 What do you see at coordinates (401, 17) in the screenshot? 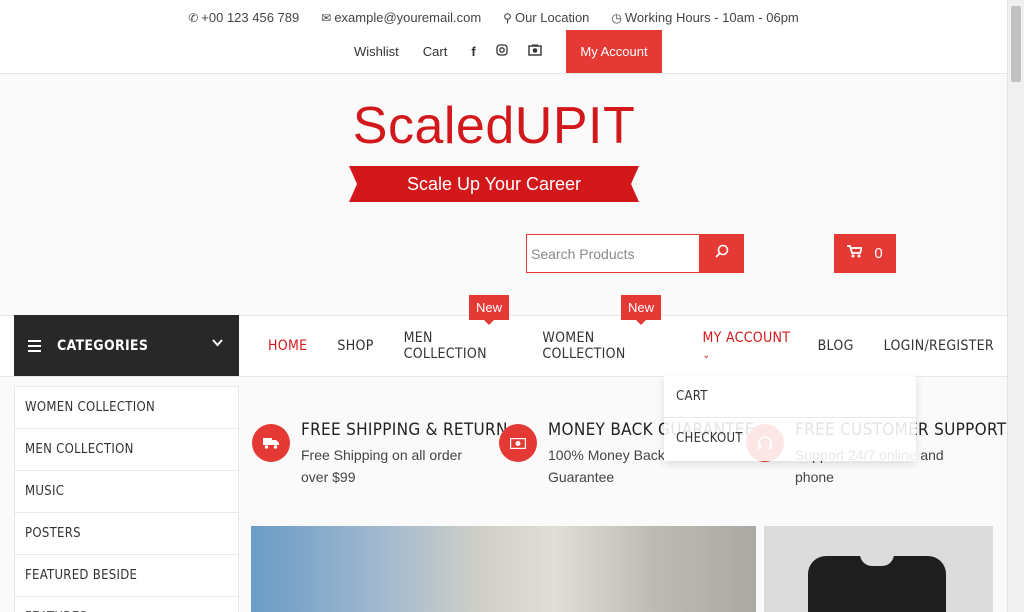
I see `email-contact: ✉ example@youremail.com` at bounding box center [401, 17].